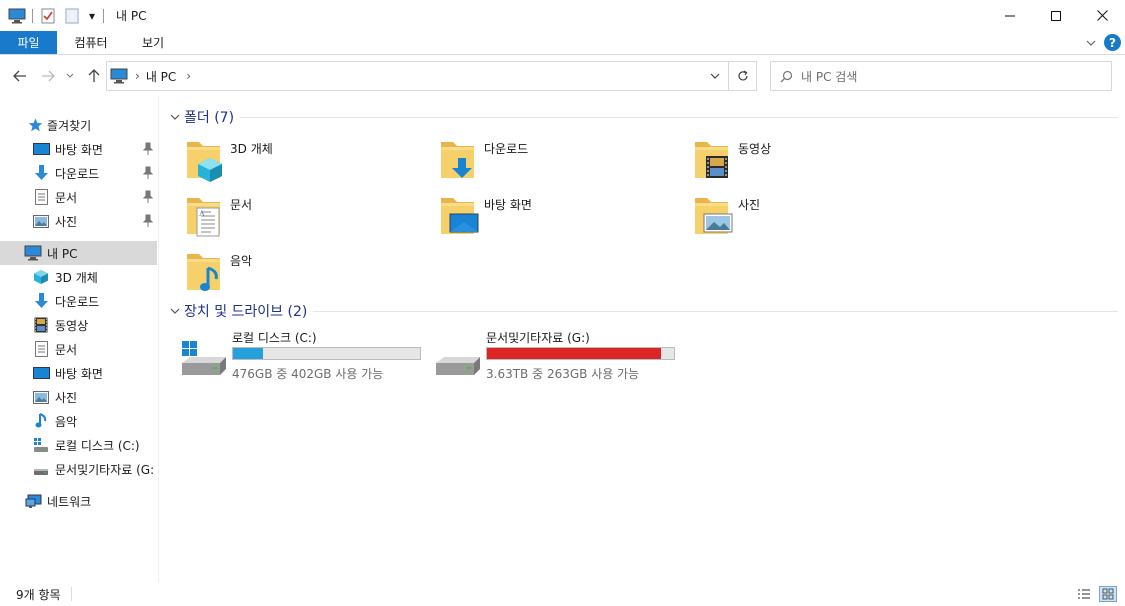  I want to click on folder-tile-videos: 동영상, so click(812, 162).